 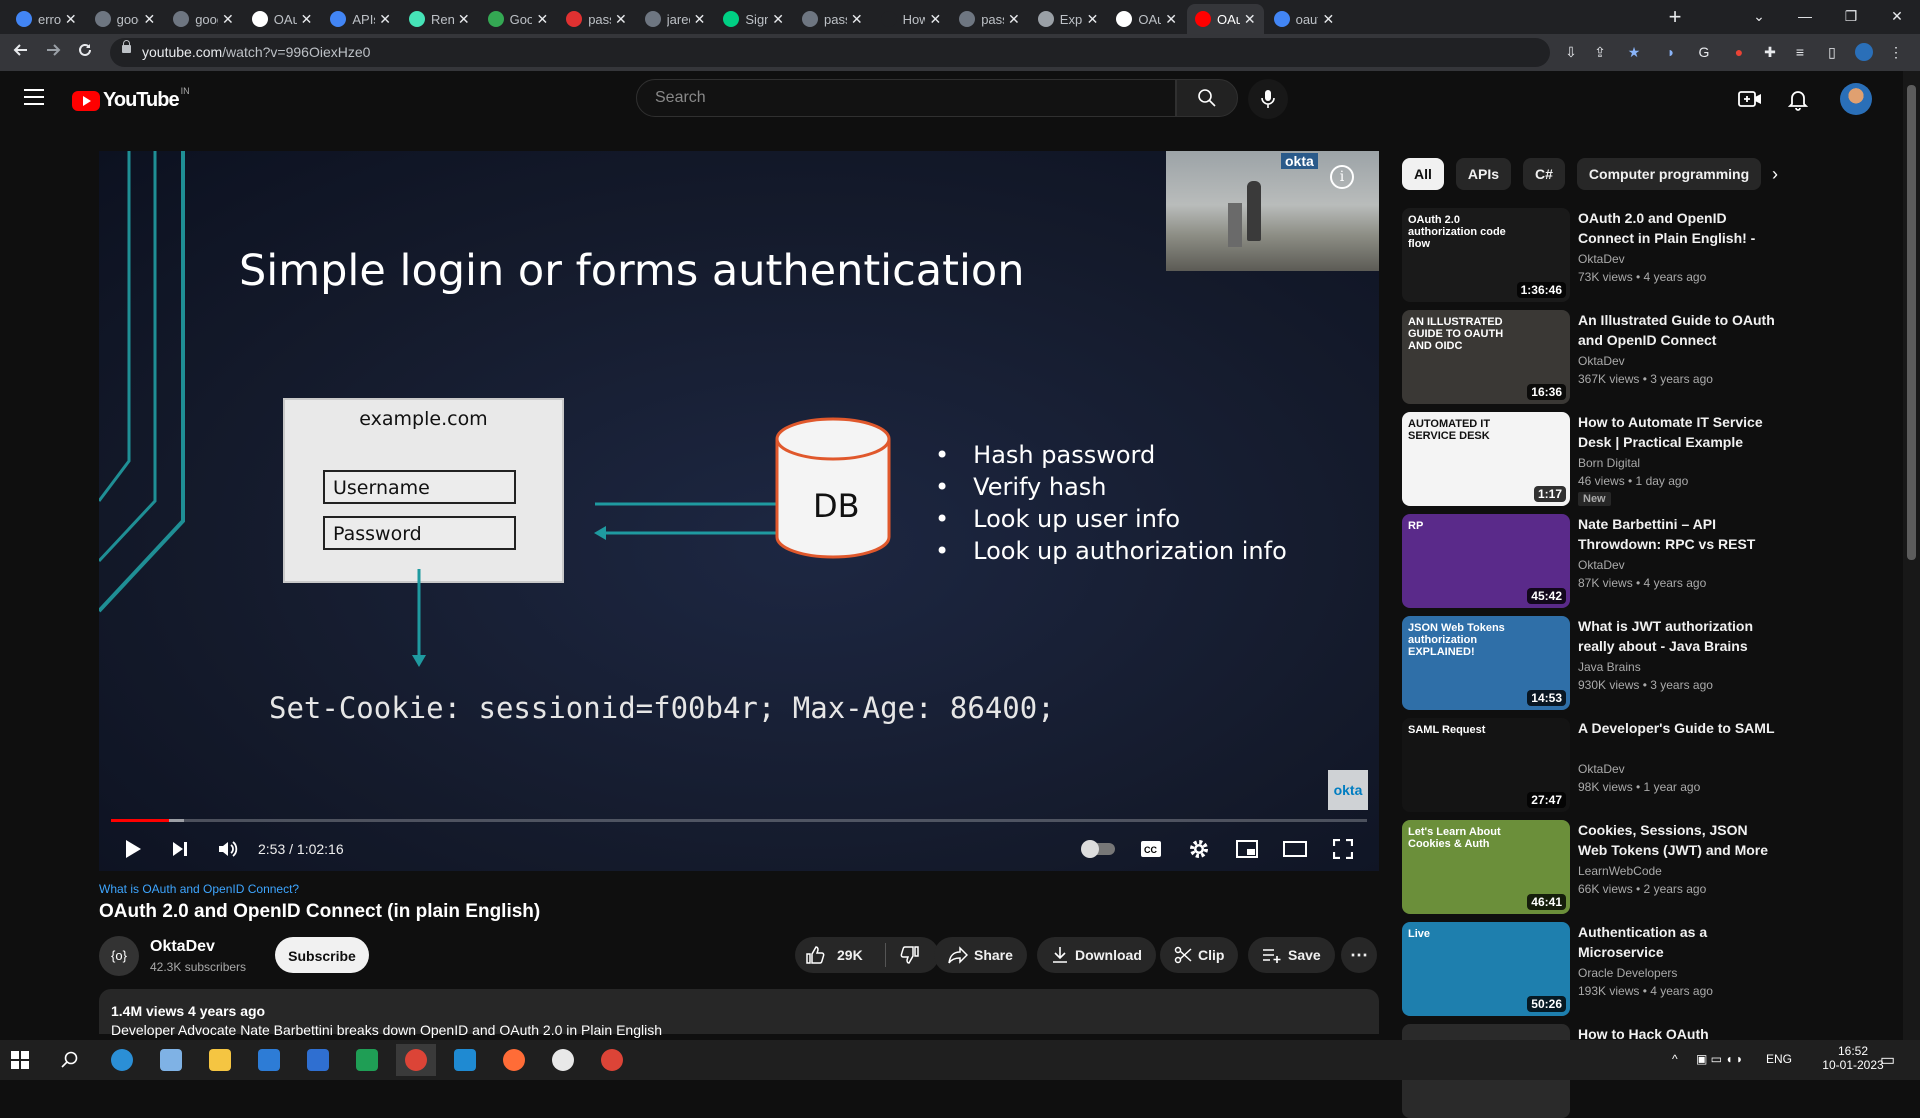 What do you see at coordinates (1247, 849) in the screenshot?
I see `miniplayer-button` at bounding box center [1247, 849].